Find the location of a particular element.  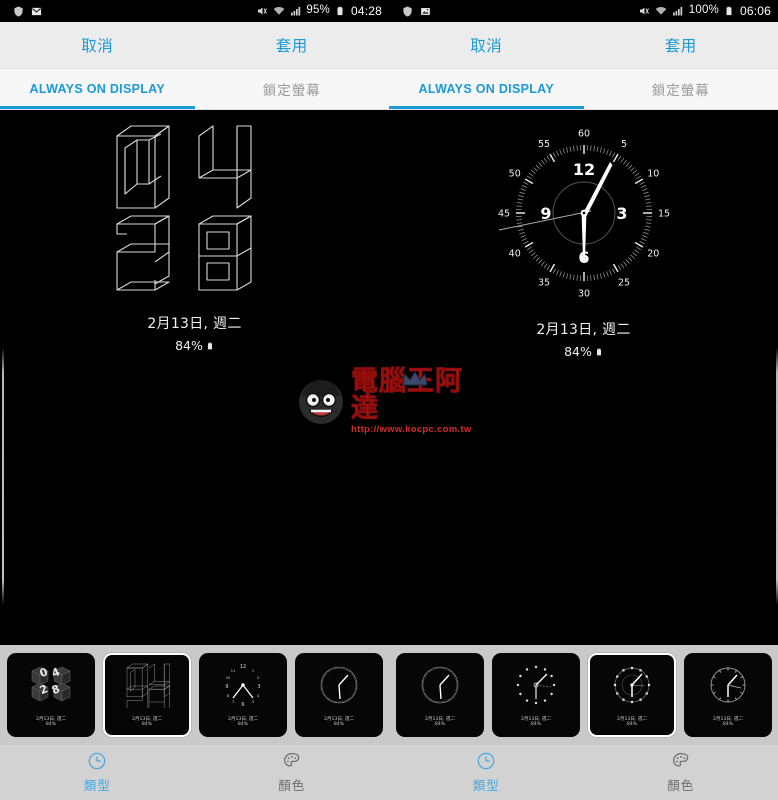

svg-text: 45 is located at coordinates (503, 213).